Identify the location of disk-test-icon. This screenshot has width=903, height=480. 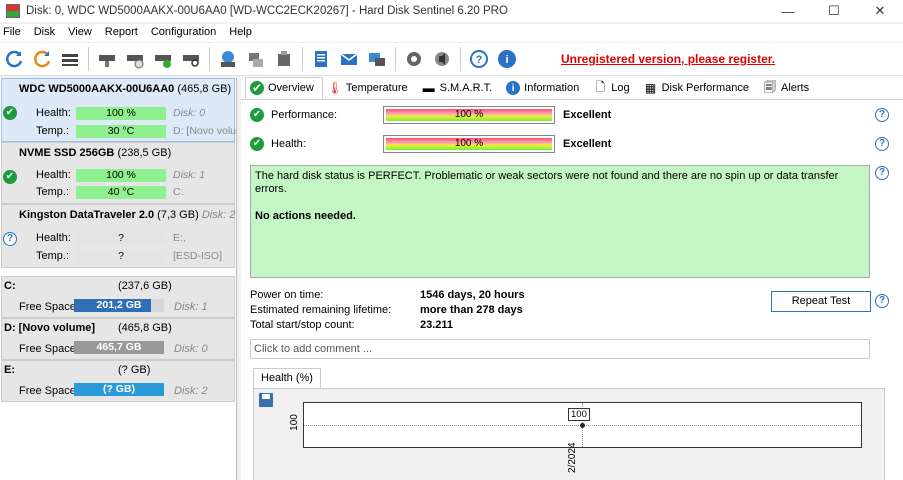
(107, 59).